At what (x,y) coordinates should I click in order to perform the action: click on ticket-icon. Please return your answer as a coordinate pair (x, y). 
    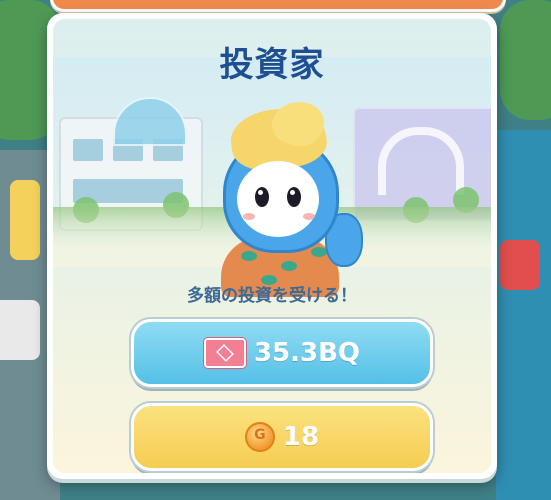
    Looking at the image, I should click on (224, 353).